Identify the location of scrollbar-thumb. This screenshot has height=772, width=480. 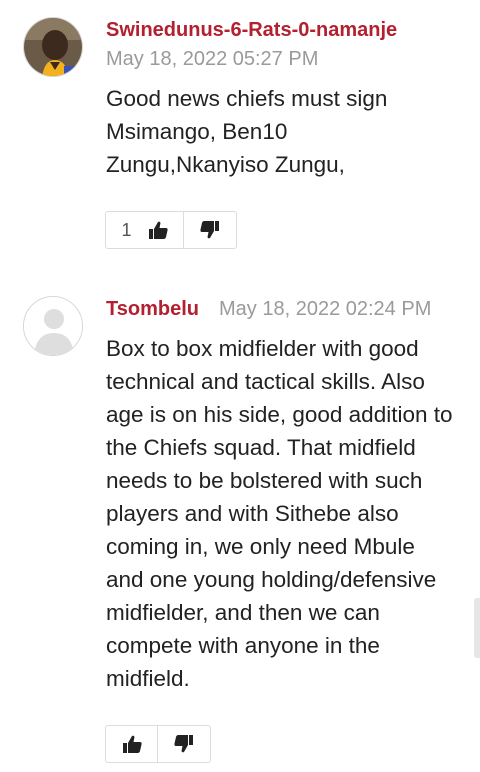
(477, 628).